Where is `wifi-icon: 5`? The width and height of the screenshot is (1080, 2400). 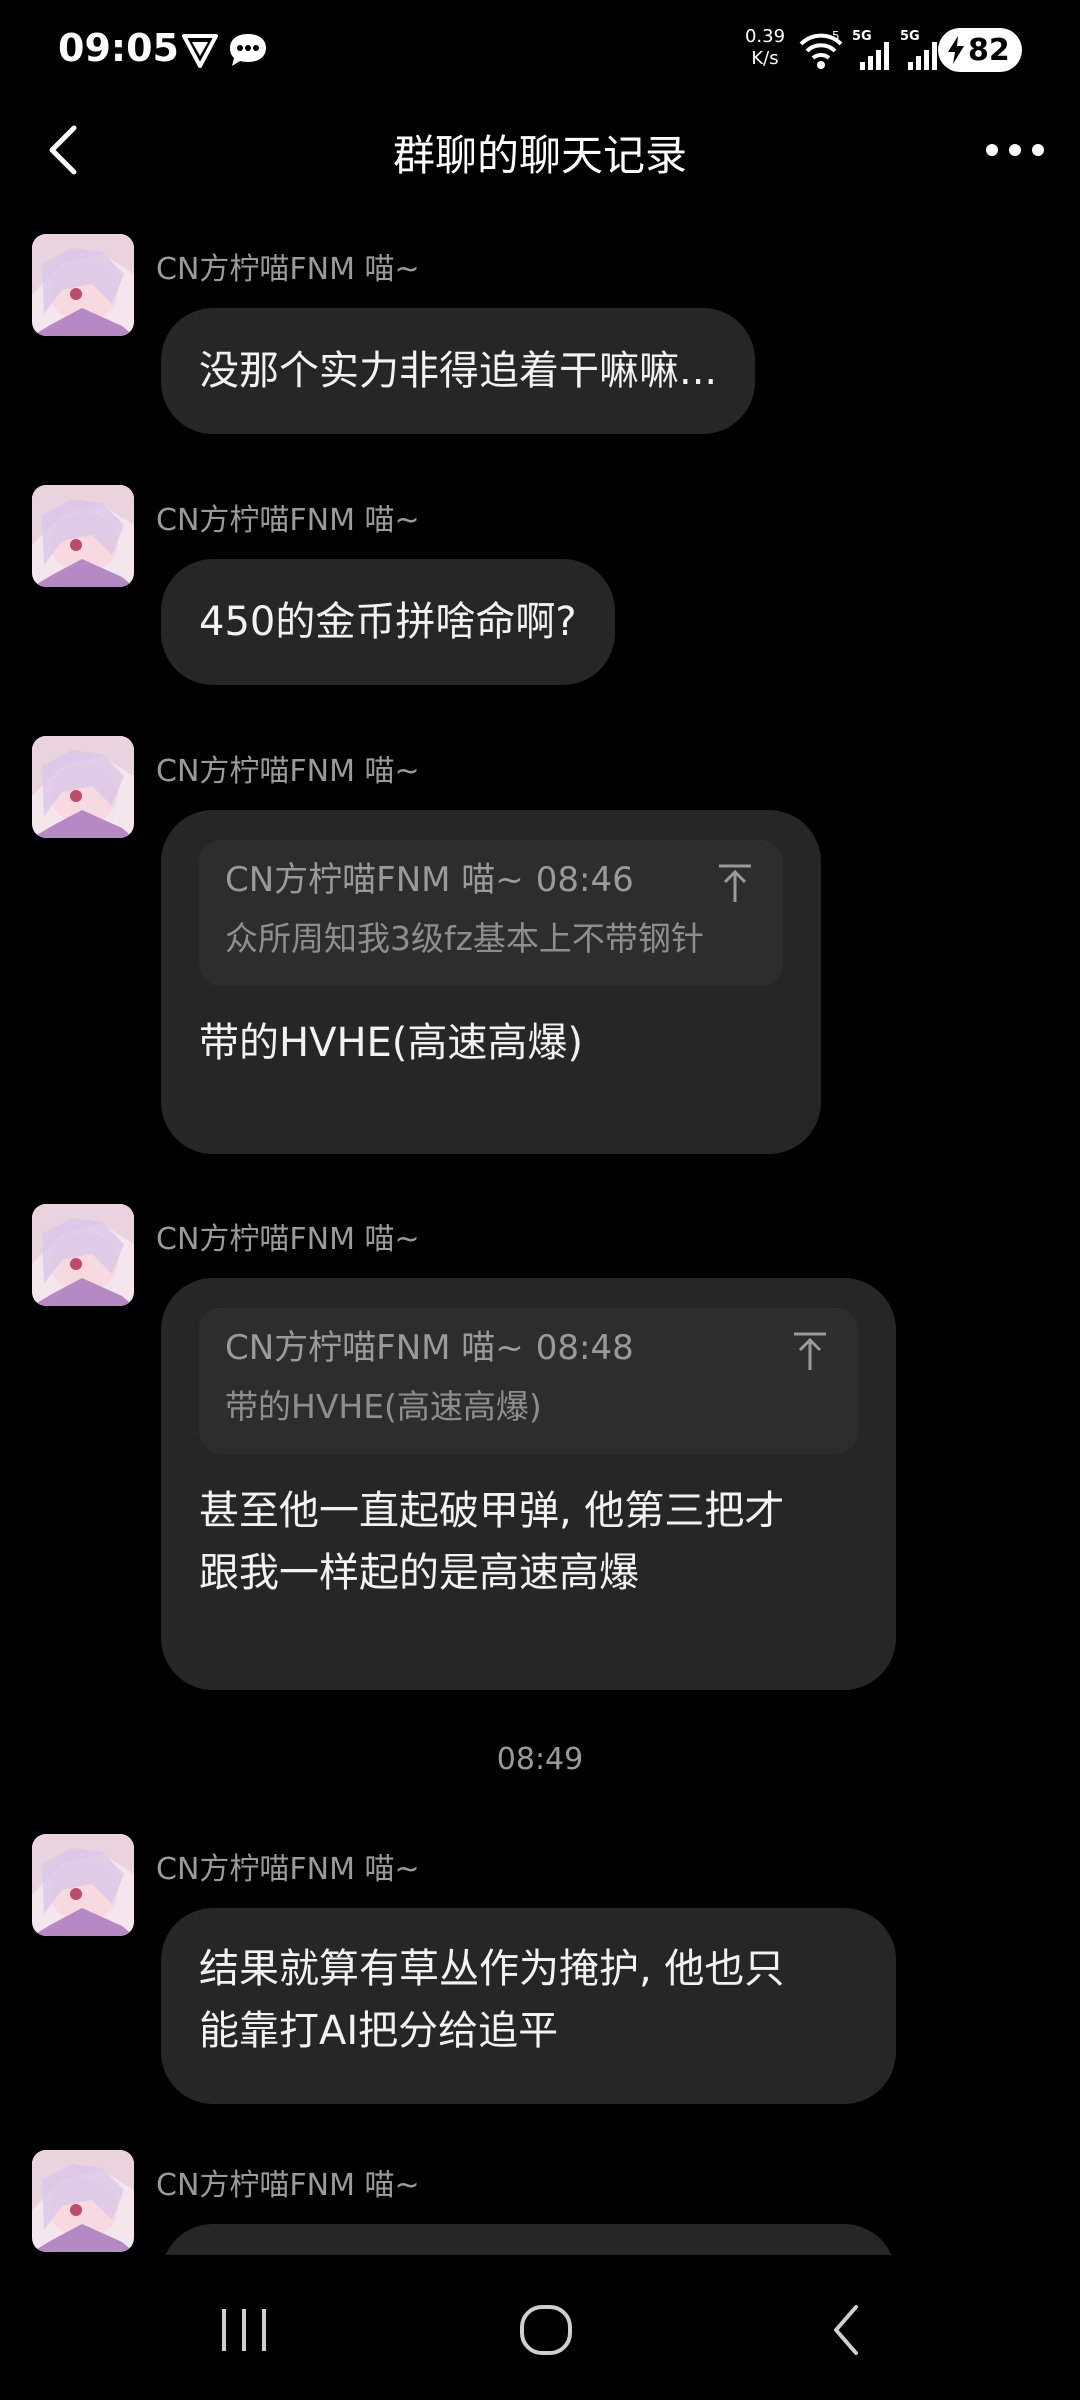 wifi-icon: 5 is located at coordinates (821, 49).